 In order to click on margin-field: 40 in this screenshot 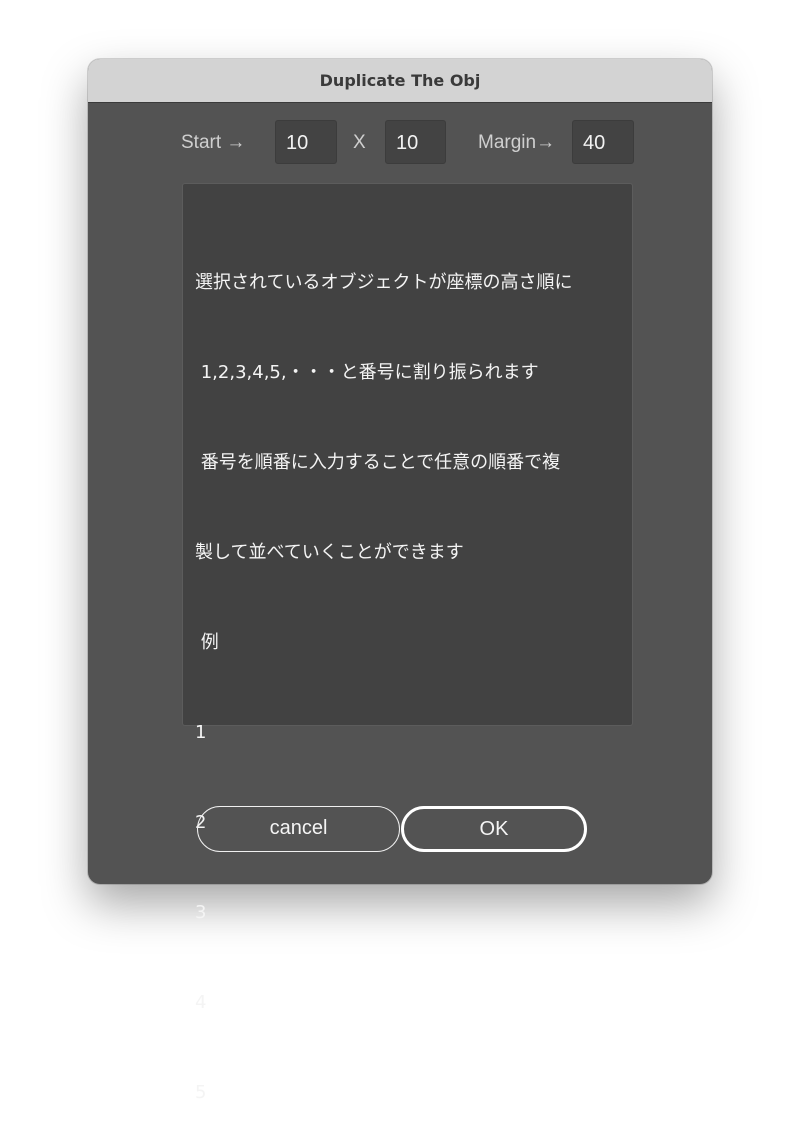, I will do `click(603, 142)`.